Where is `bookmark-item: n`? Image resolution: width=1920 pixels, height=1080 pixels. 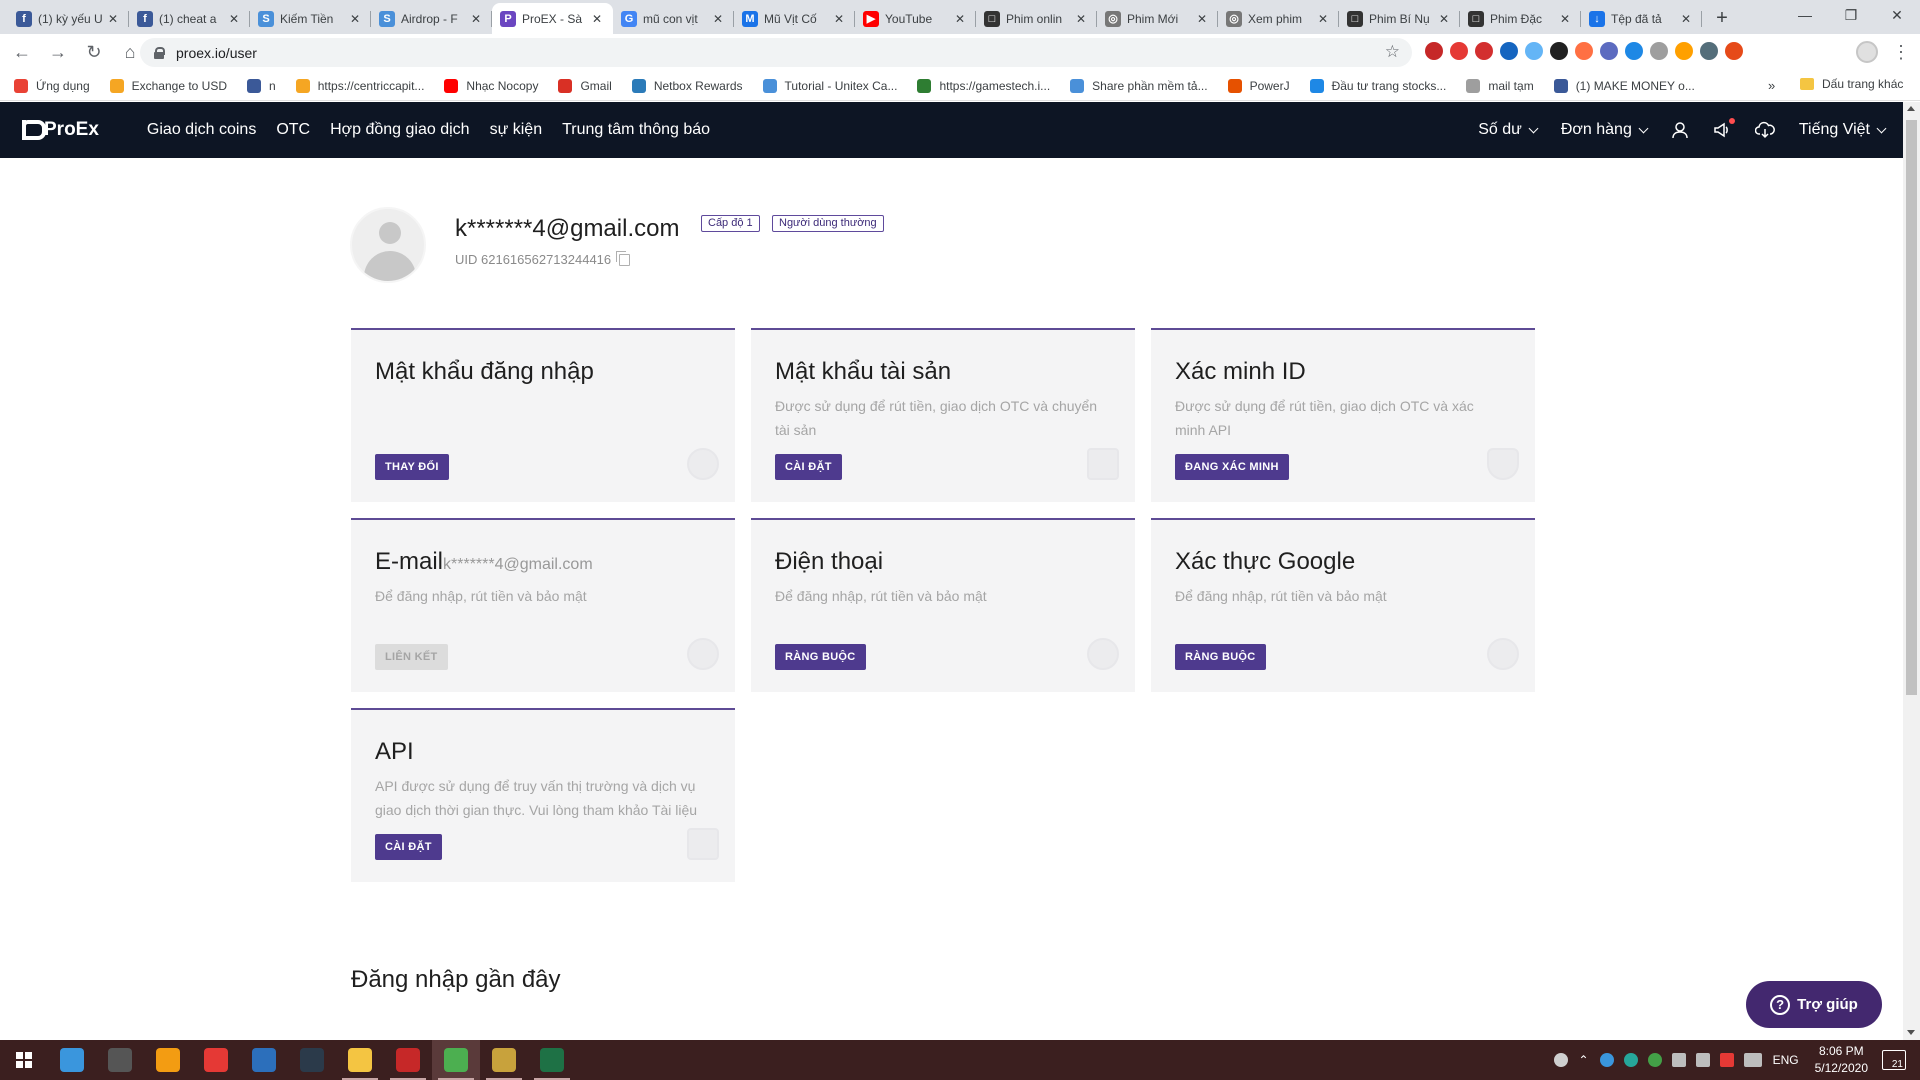 bookmark-item: n is located at coordinates (261, 85).